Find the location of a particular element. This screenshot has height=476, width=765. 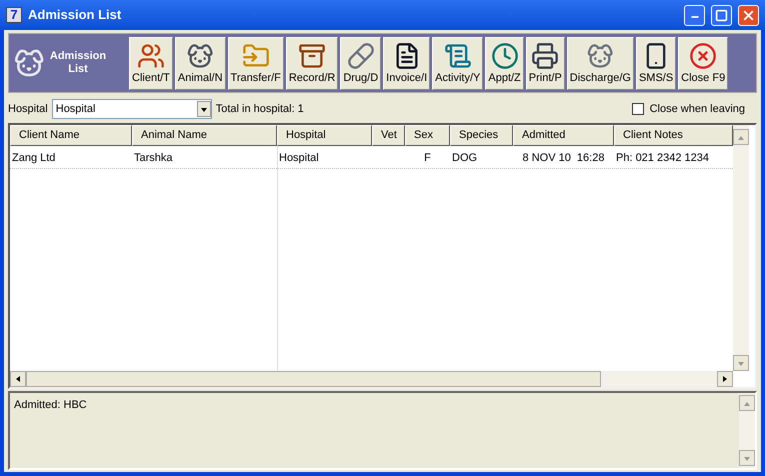

maximize-button is located at coordinates (721, 15).